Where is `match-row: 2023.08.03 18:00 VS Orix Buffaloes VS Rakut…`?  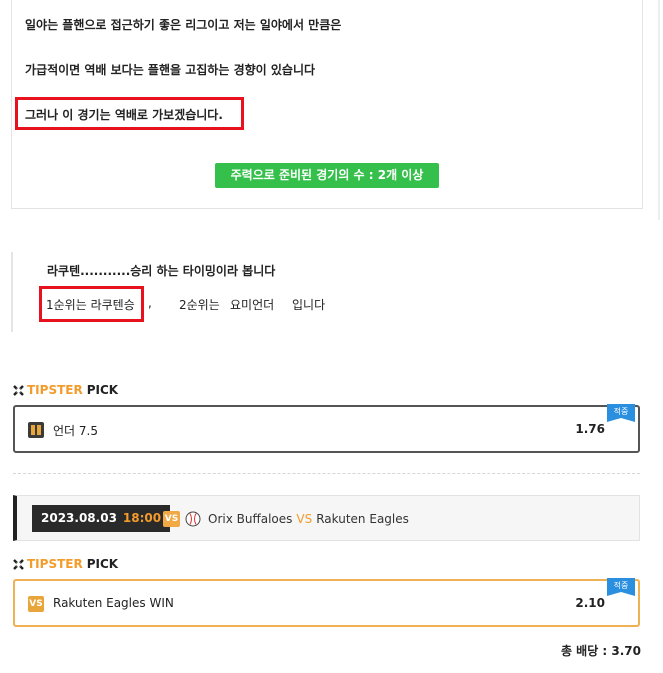
match-row: 2023.08.03 18:00 VS Orix Buffaloes VS Rakut… is located at coordinates (326, 518).